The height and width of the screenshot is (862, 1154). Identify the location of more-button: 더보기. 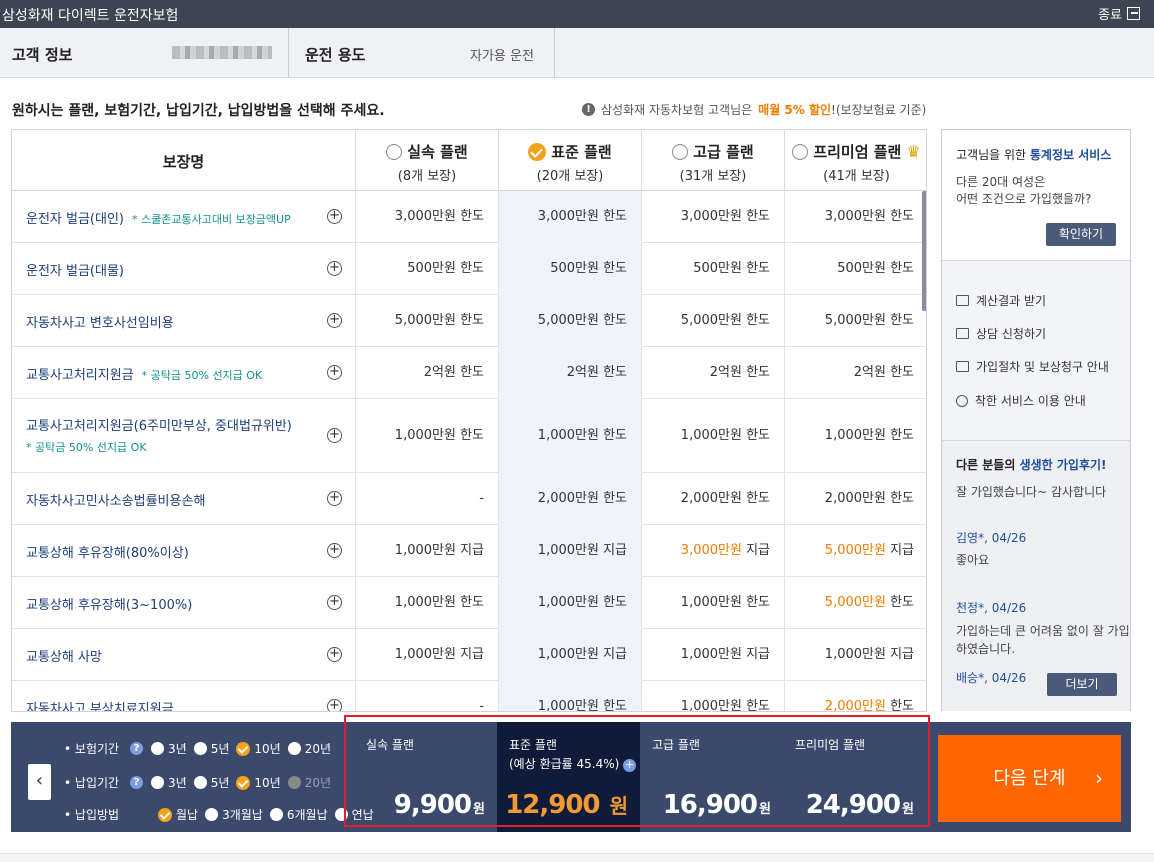
(1082, 684).